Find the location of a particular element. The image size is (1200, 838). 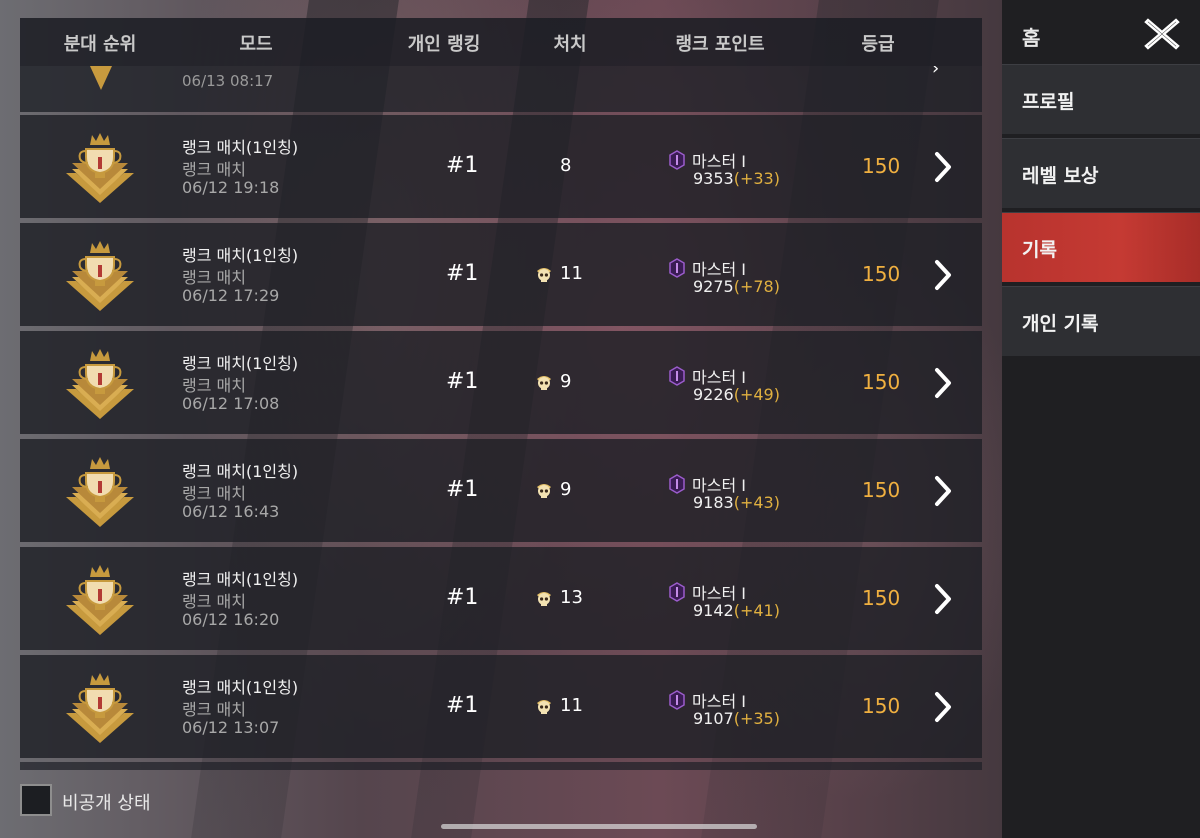

match-date: 06/12 13:07 is located at coordinates (231, 727).